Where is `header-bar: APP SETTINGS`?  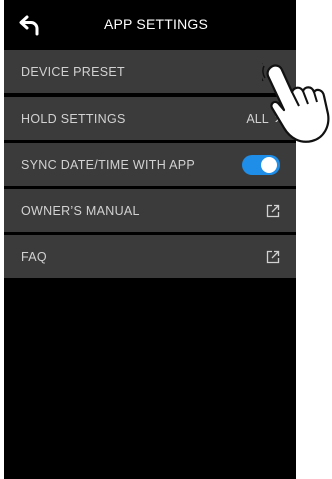
header-bar: APP SETTINGS is located at coordinates (150, 23).